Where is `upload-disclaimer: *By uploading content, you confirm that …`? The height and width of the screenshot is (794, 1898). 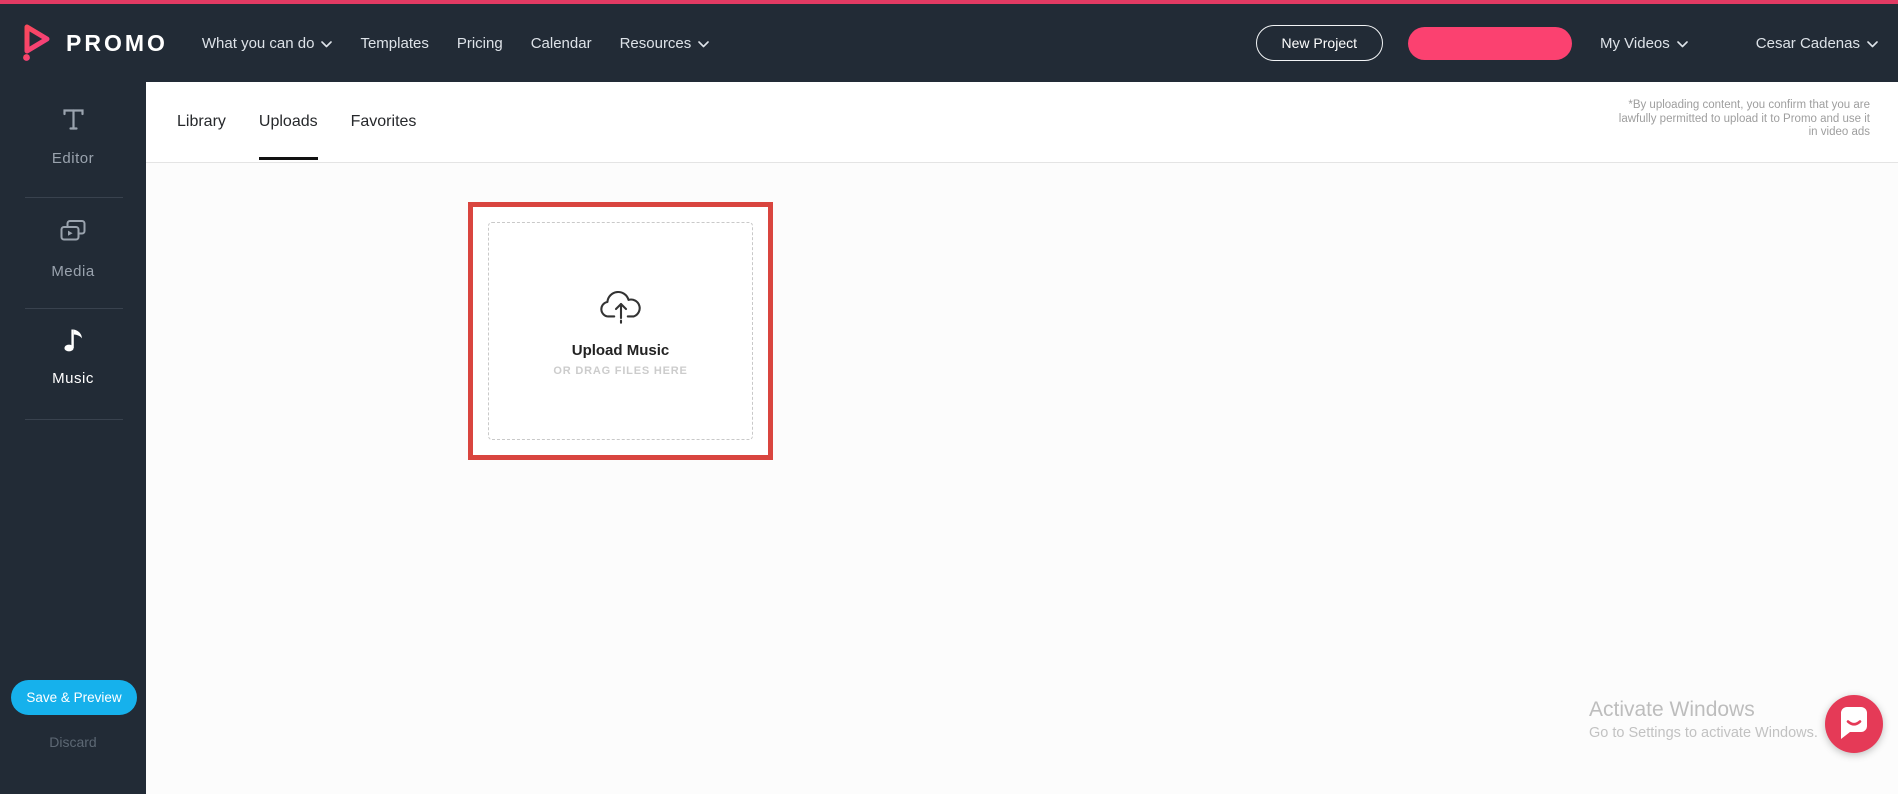 upload-disclaimer: *By uploading content, you confirm that … is located at coordinates (1744, 119).